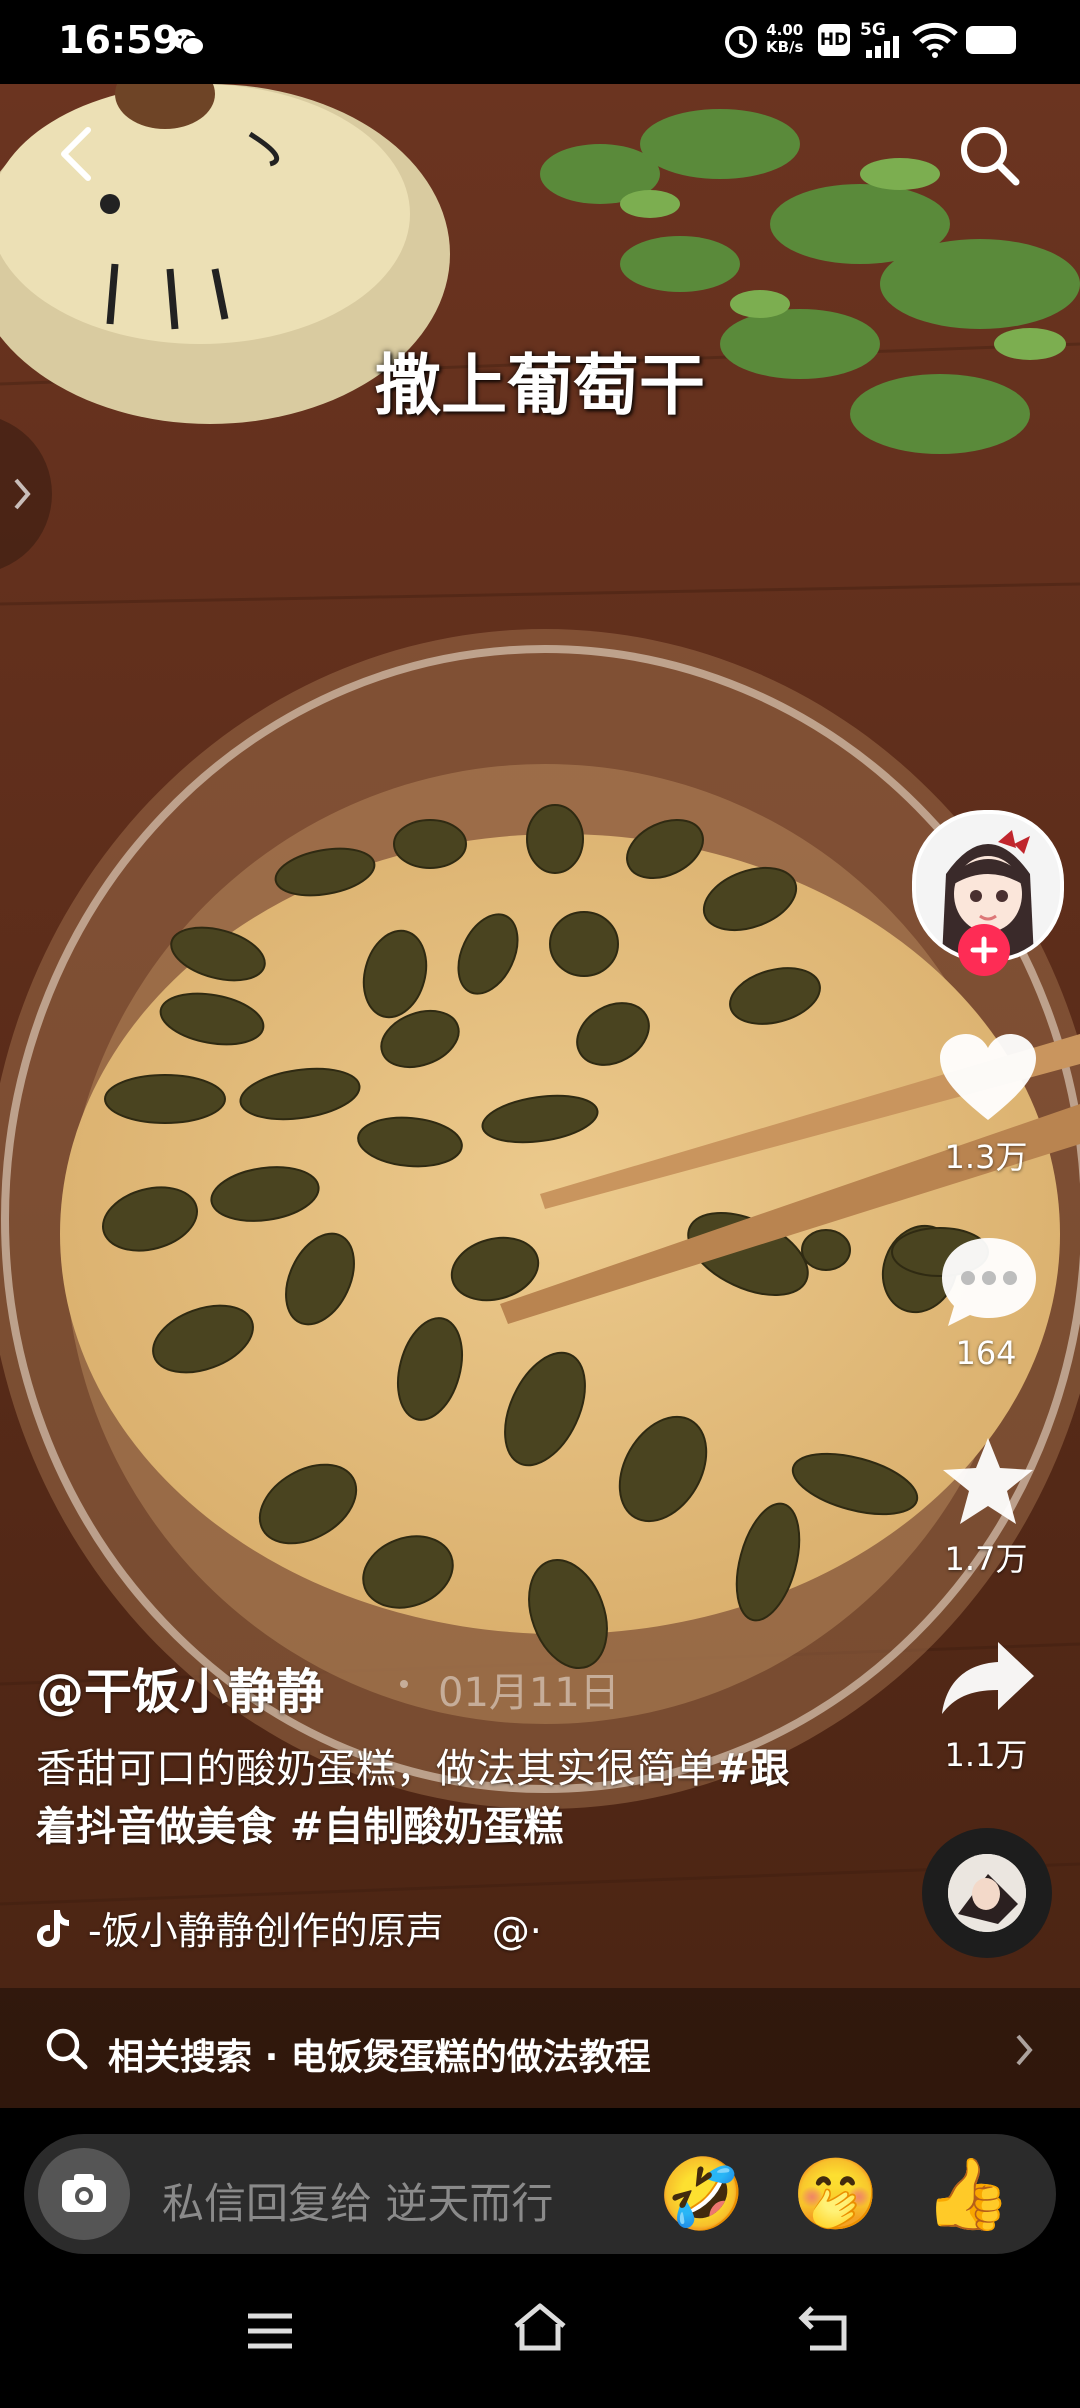 This screenshot has height=2408, width=1080. I want to click on camera-icon, so click(84, 2193).